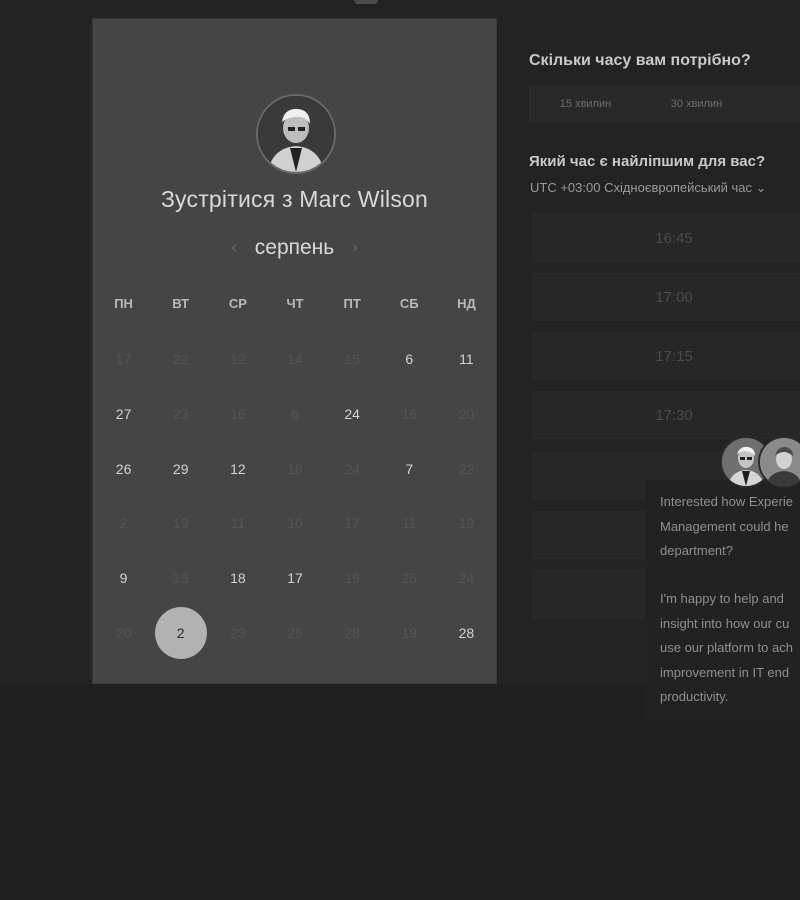  I want to click on calendar-week-row: 2 19 11 10 17 11 19, so click(295, 523).